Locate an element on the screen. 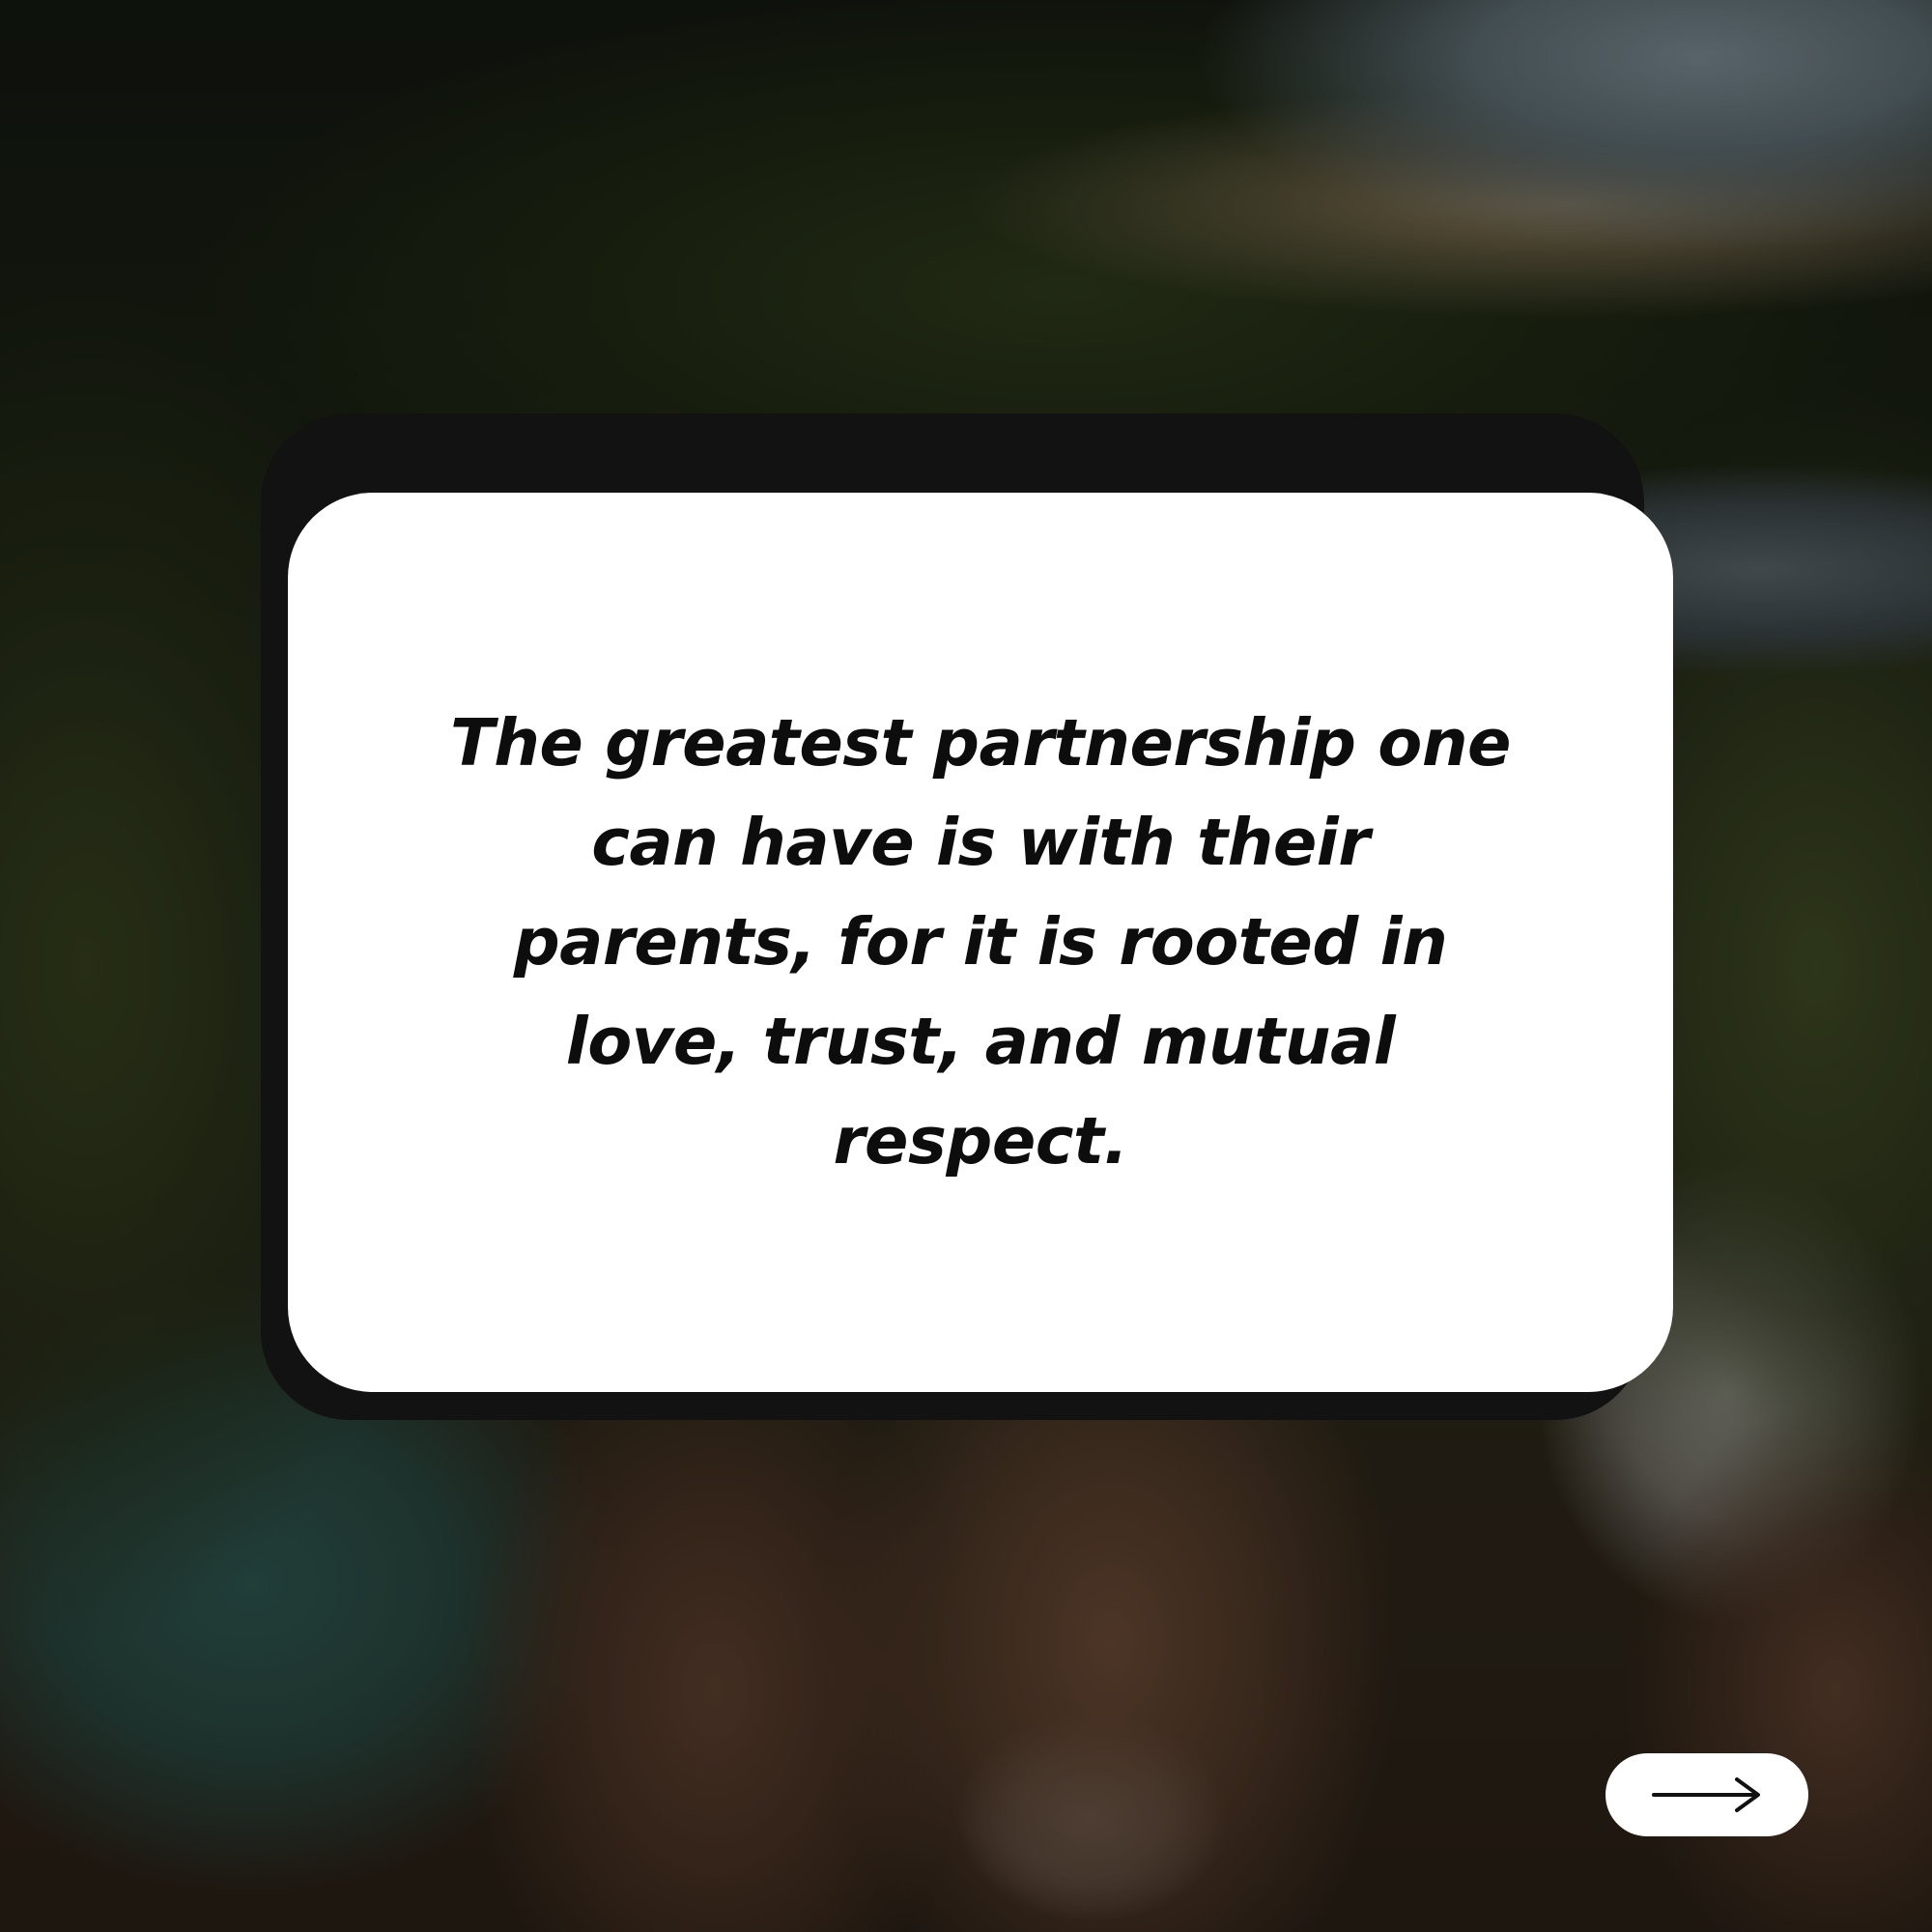 The width and height of the screenshot is (1932, 1932). next-button is located at coordinates (1706, 1794).